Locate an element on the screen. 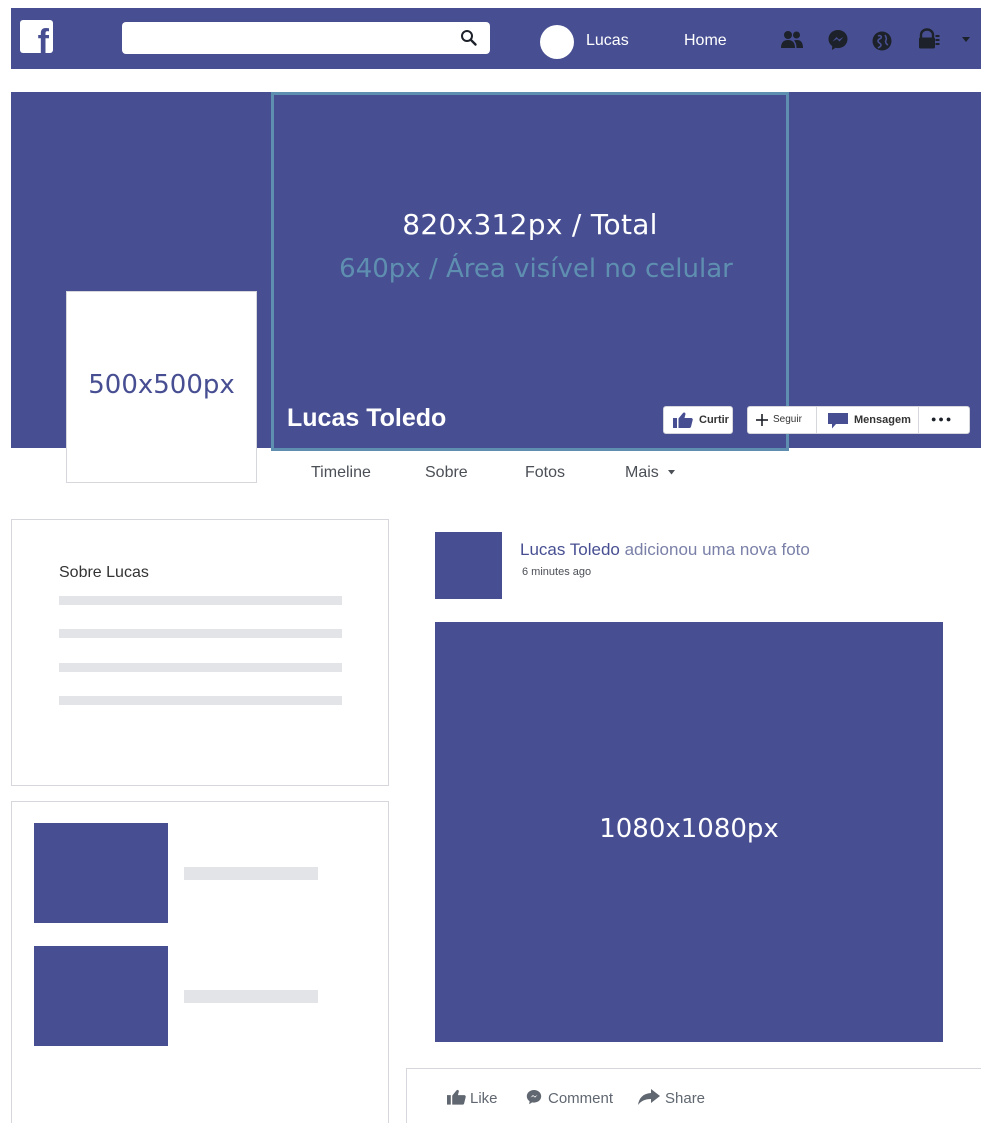 The width and height of the screenshot is (981, 1123). cover-mobile-area-label: 640px / Área visível no celular is located at coordinates (536, 269).